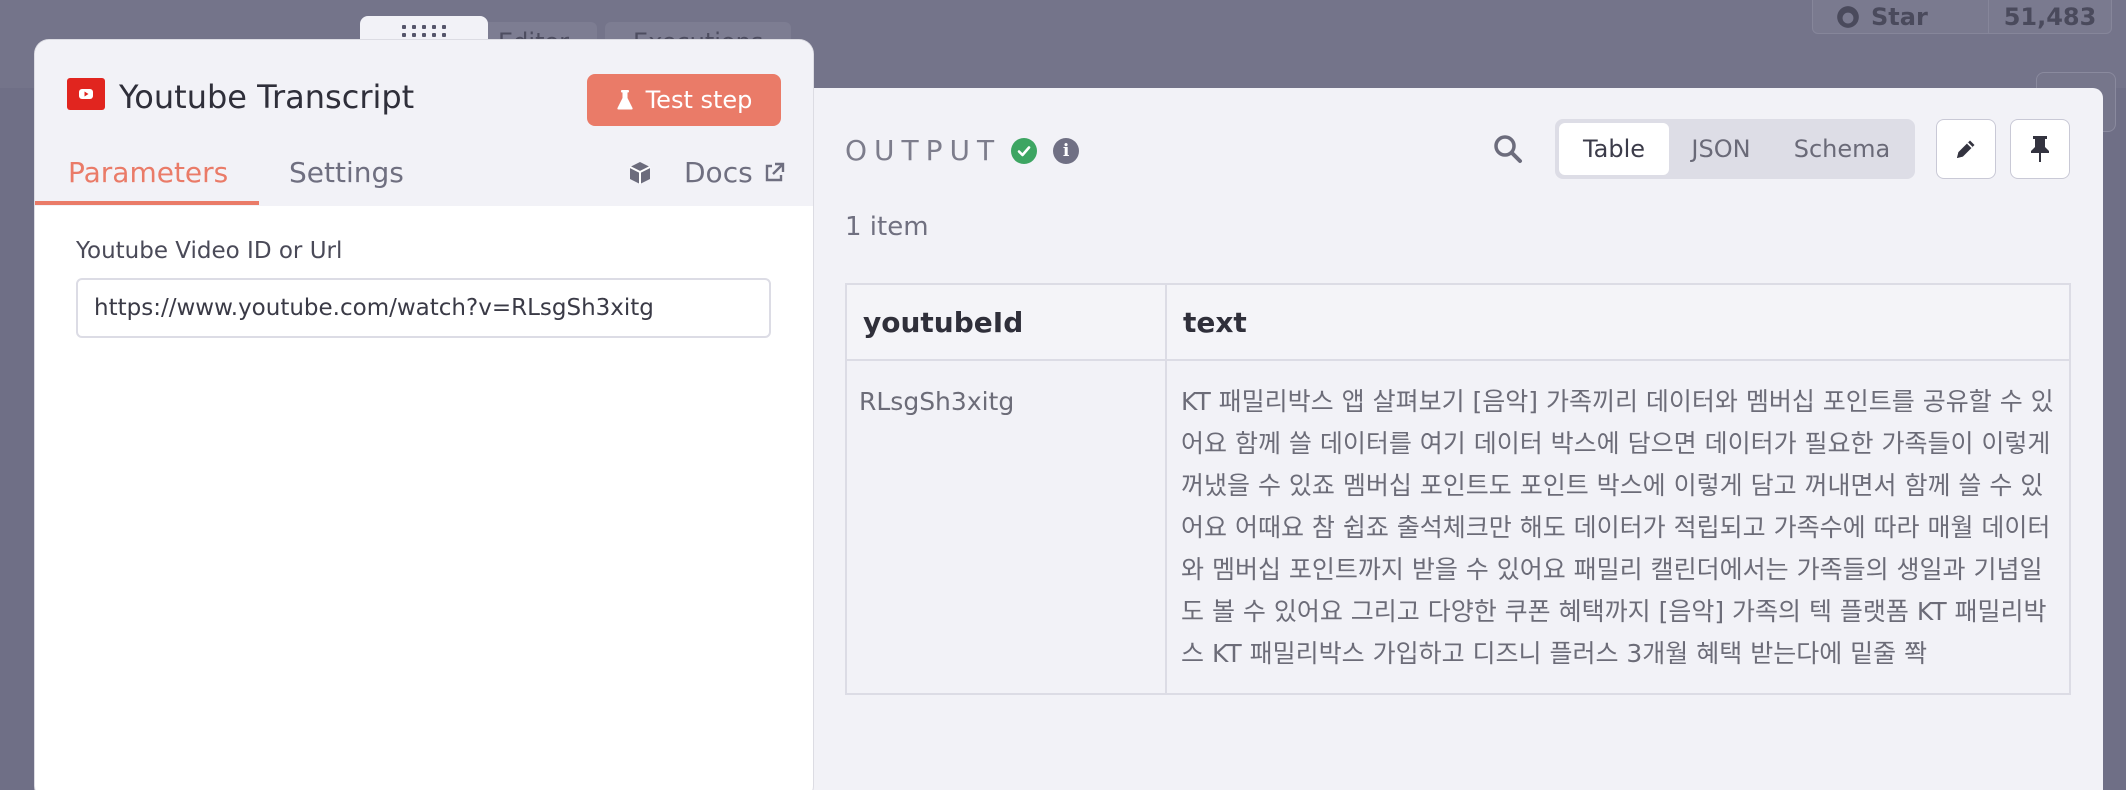  What do you see at coordinates (1848, 17) in the screenshot?
I see `github-icon` at bounding box center [1848, 17].